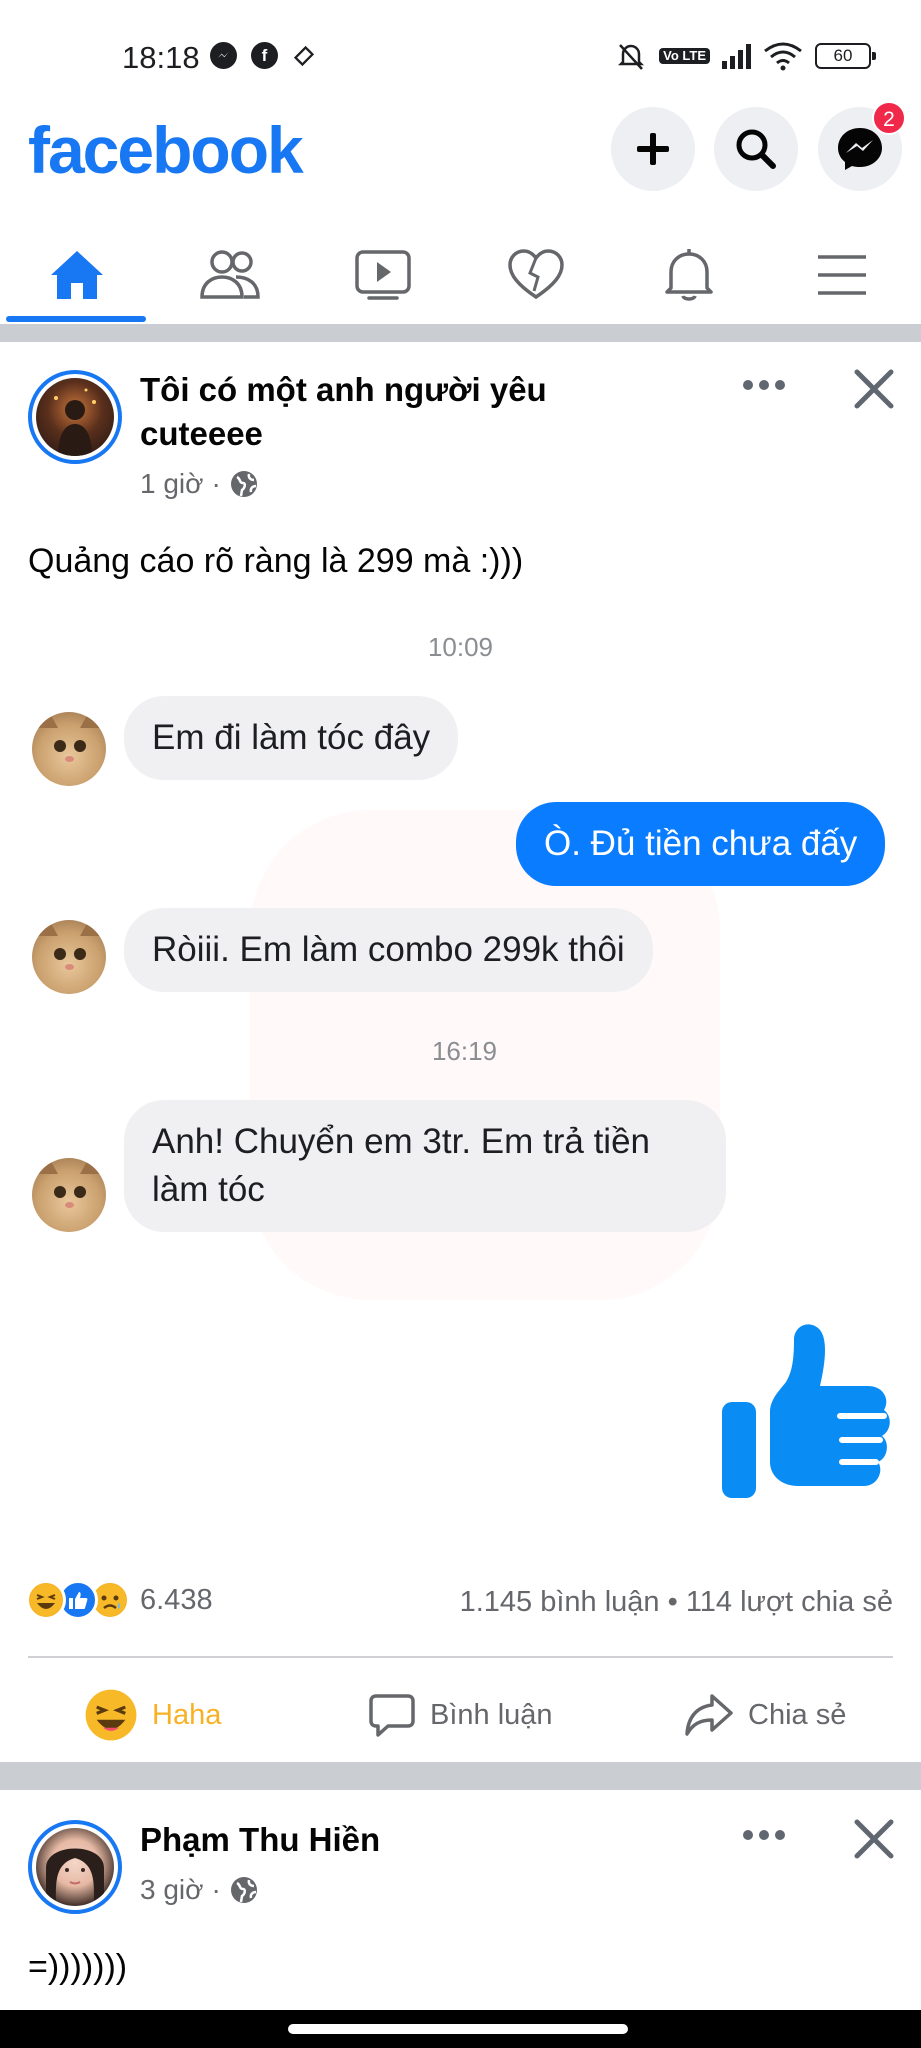 This screenshot has width=921, height=2048. Describe the element at coordinates (291, 738) in the screenshot. I see `received-message: Em đi làm tóc đây` at that location.